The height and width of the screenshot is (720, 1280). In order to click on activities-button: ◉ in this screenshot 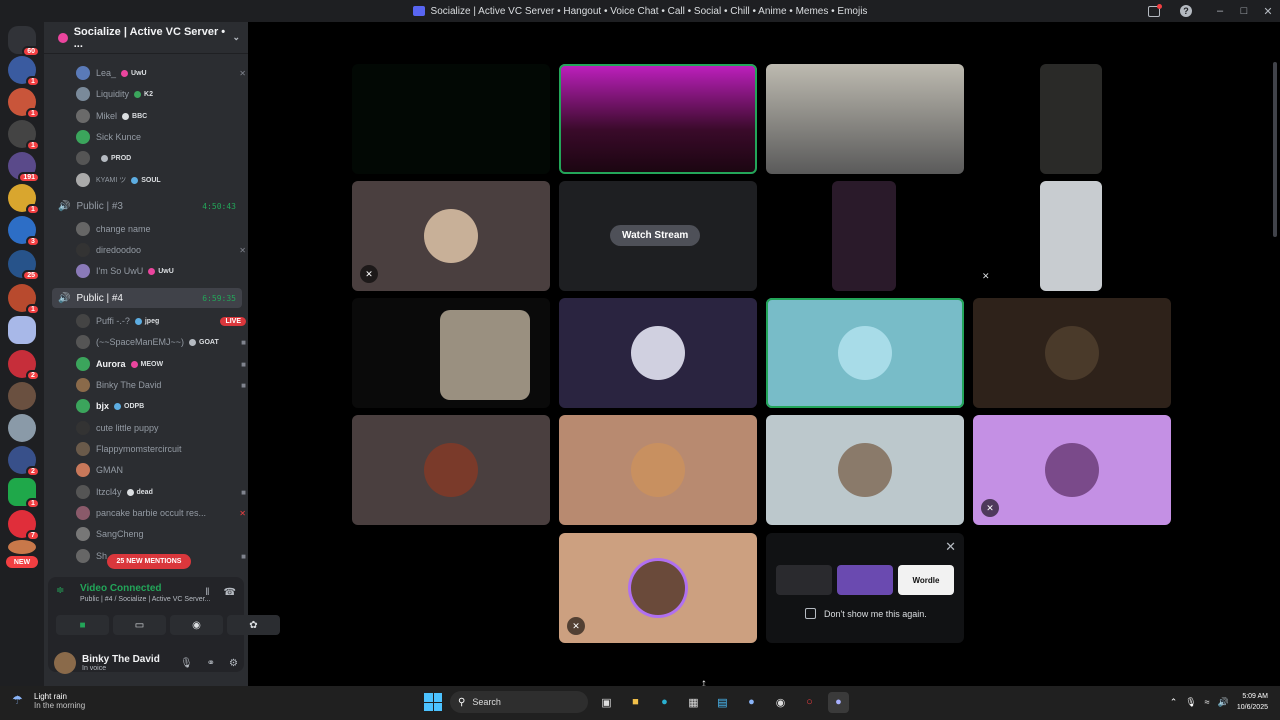, I will do `click(196, 625)`.